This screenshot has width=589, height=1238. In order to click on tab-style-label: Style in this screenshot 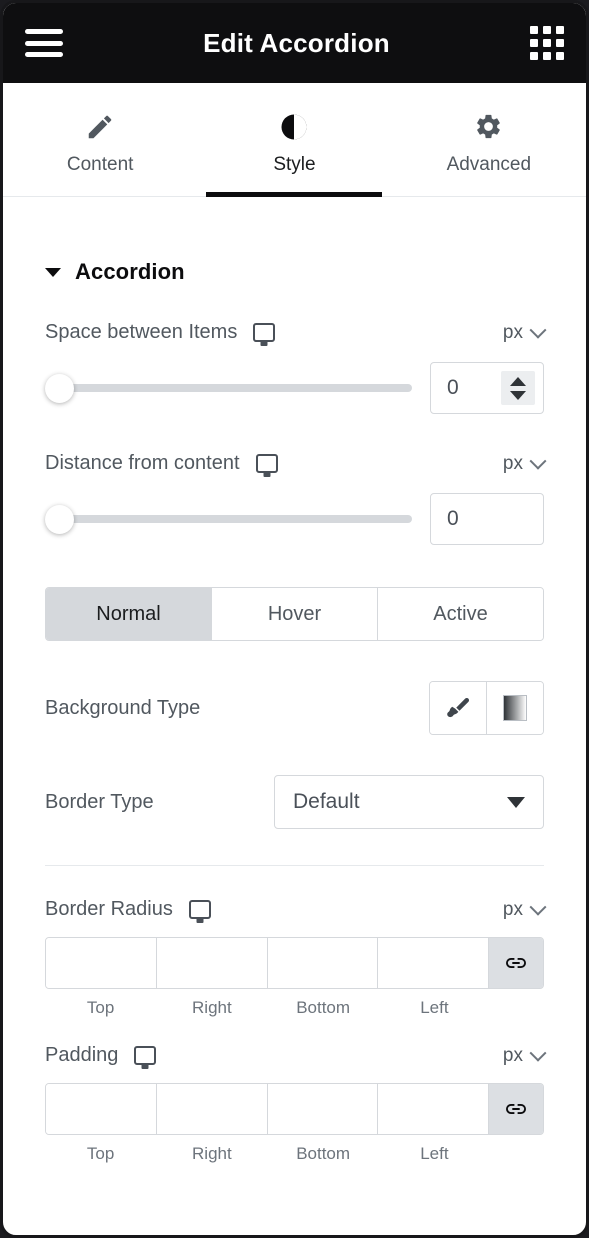, I will do `click(294, 164)`.